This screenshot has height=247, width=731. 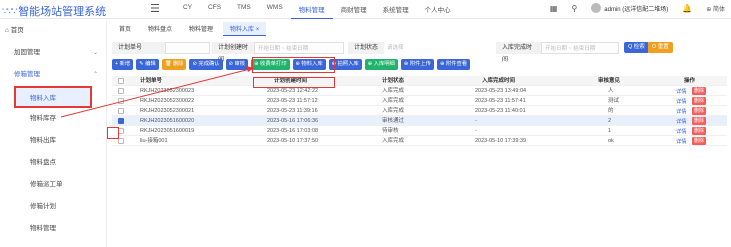 I want to click on cell-status: 待审核, so click(x=390, y=131).